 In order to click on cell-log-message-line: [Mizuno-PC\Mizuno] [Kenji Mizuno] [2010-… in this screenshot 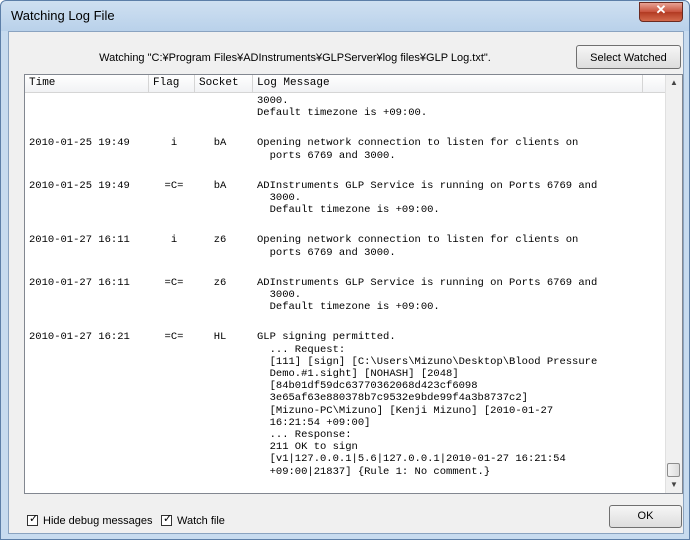, I will do `click(405, 410)`.